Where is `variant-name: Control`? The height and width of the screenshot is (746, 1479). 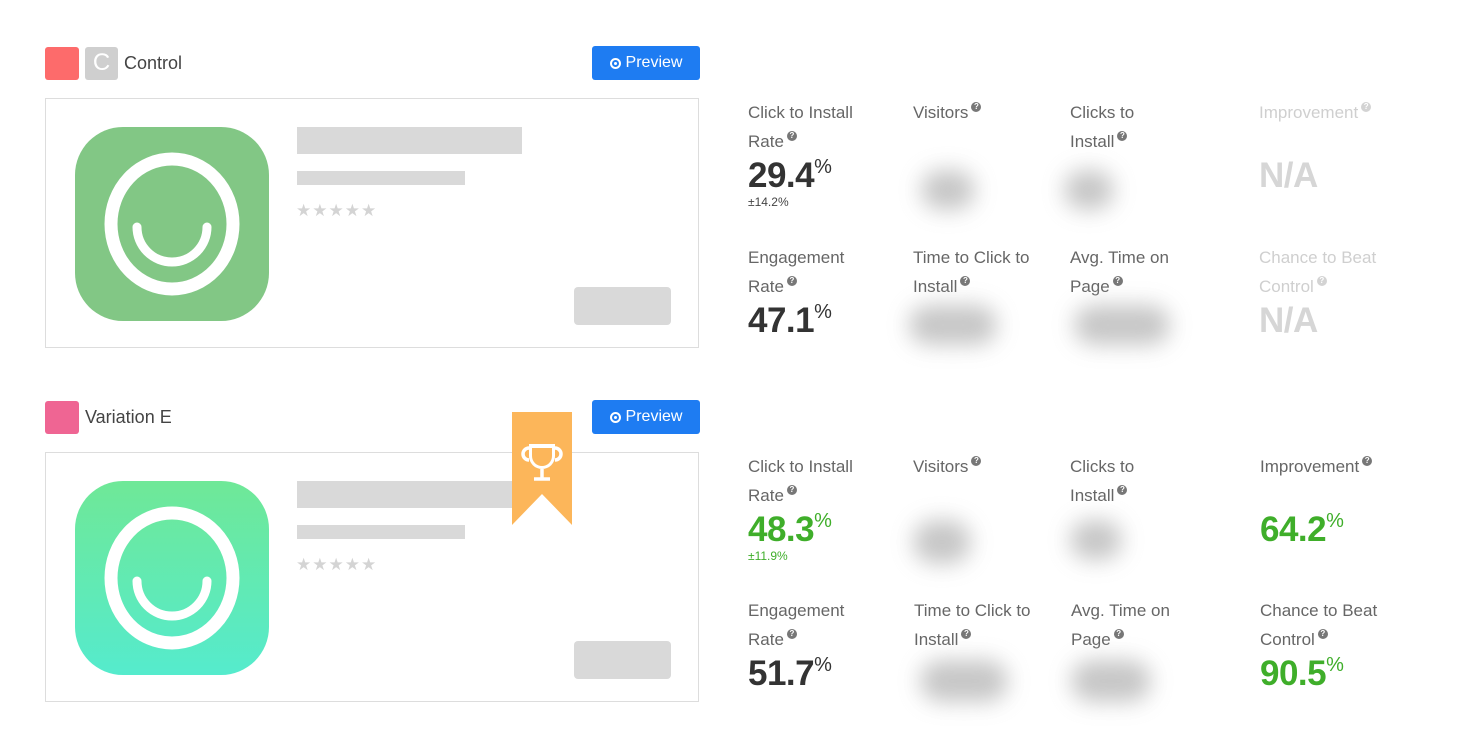
variant-name: Control is located at coordinates (153, 62).